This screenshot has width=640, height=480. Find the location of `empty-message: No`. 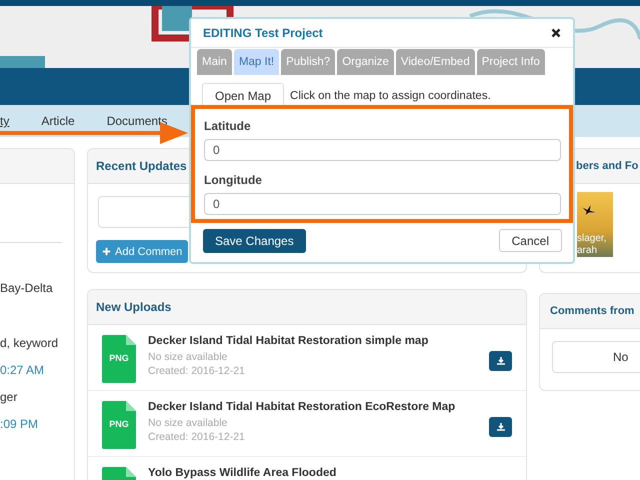

empty-message: No is located at coordinates (620, 357).